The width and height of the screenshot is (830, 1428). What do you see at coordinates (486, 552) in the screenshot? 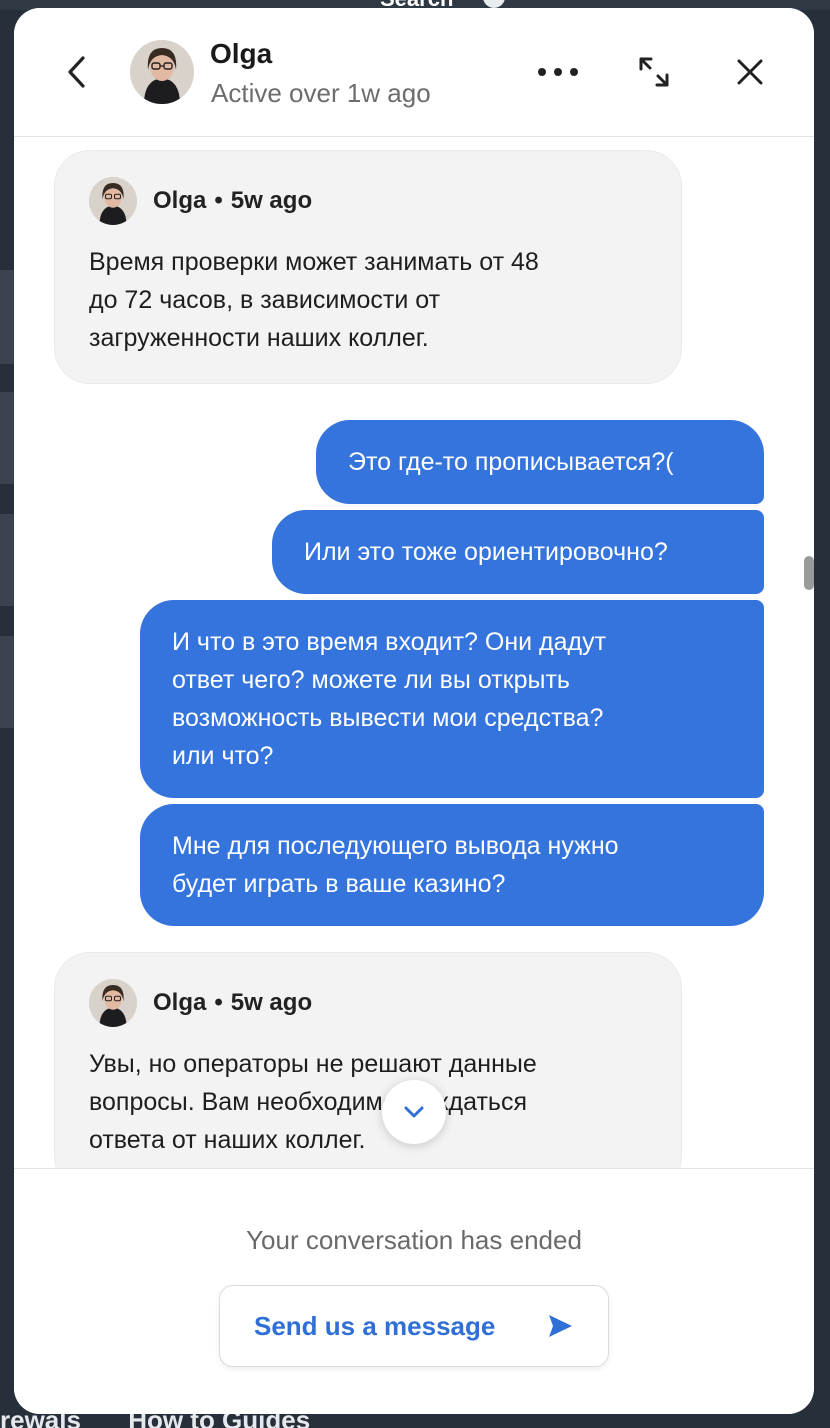
I see `message-line: Или это тоже ориентировочно?` at bounding box center [486, 552].